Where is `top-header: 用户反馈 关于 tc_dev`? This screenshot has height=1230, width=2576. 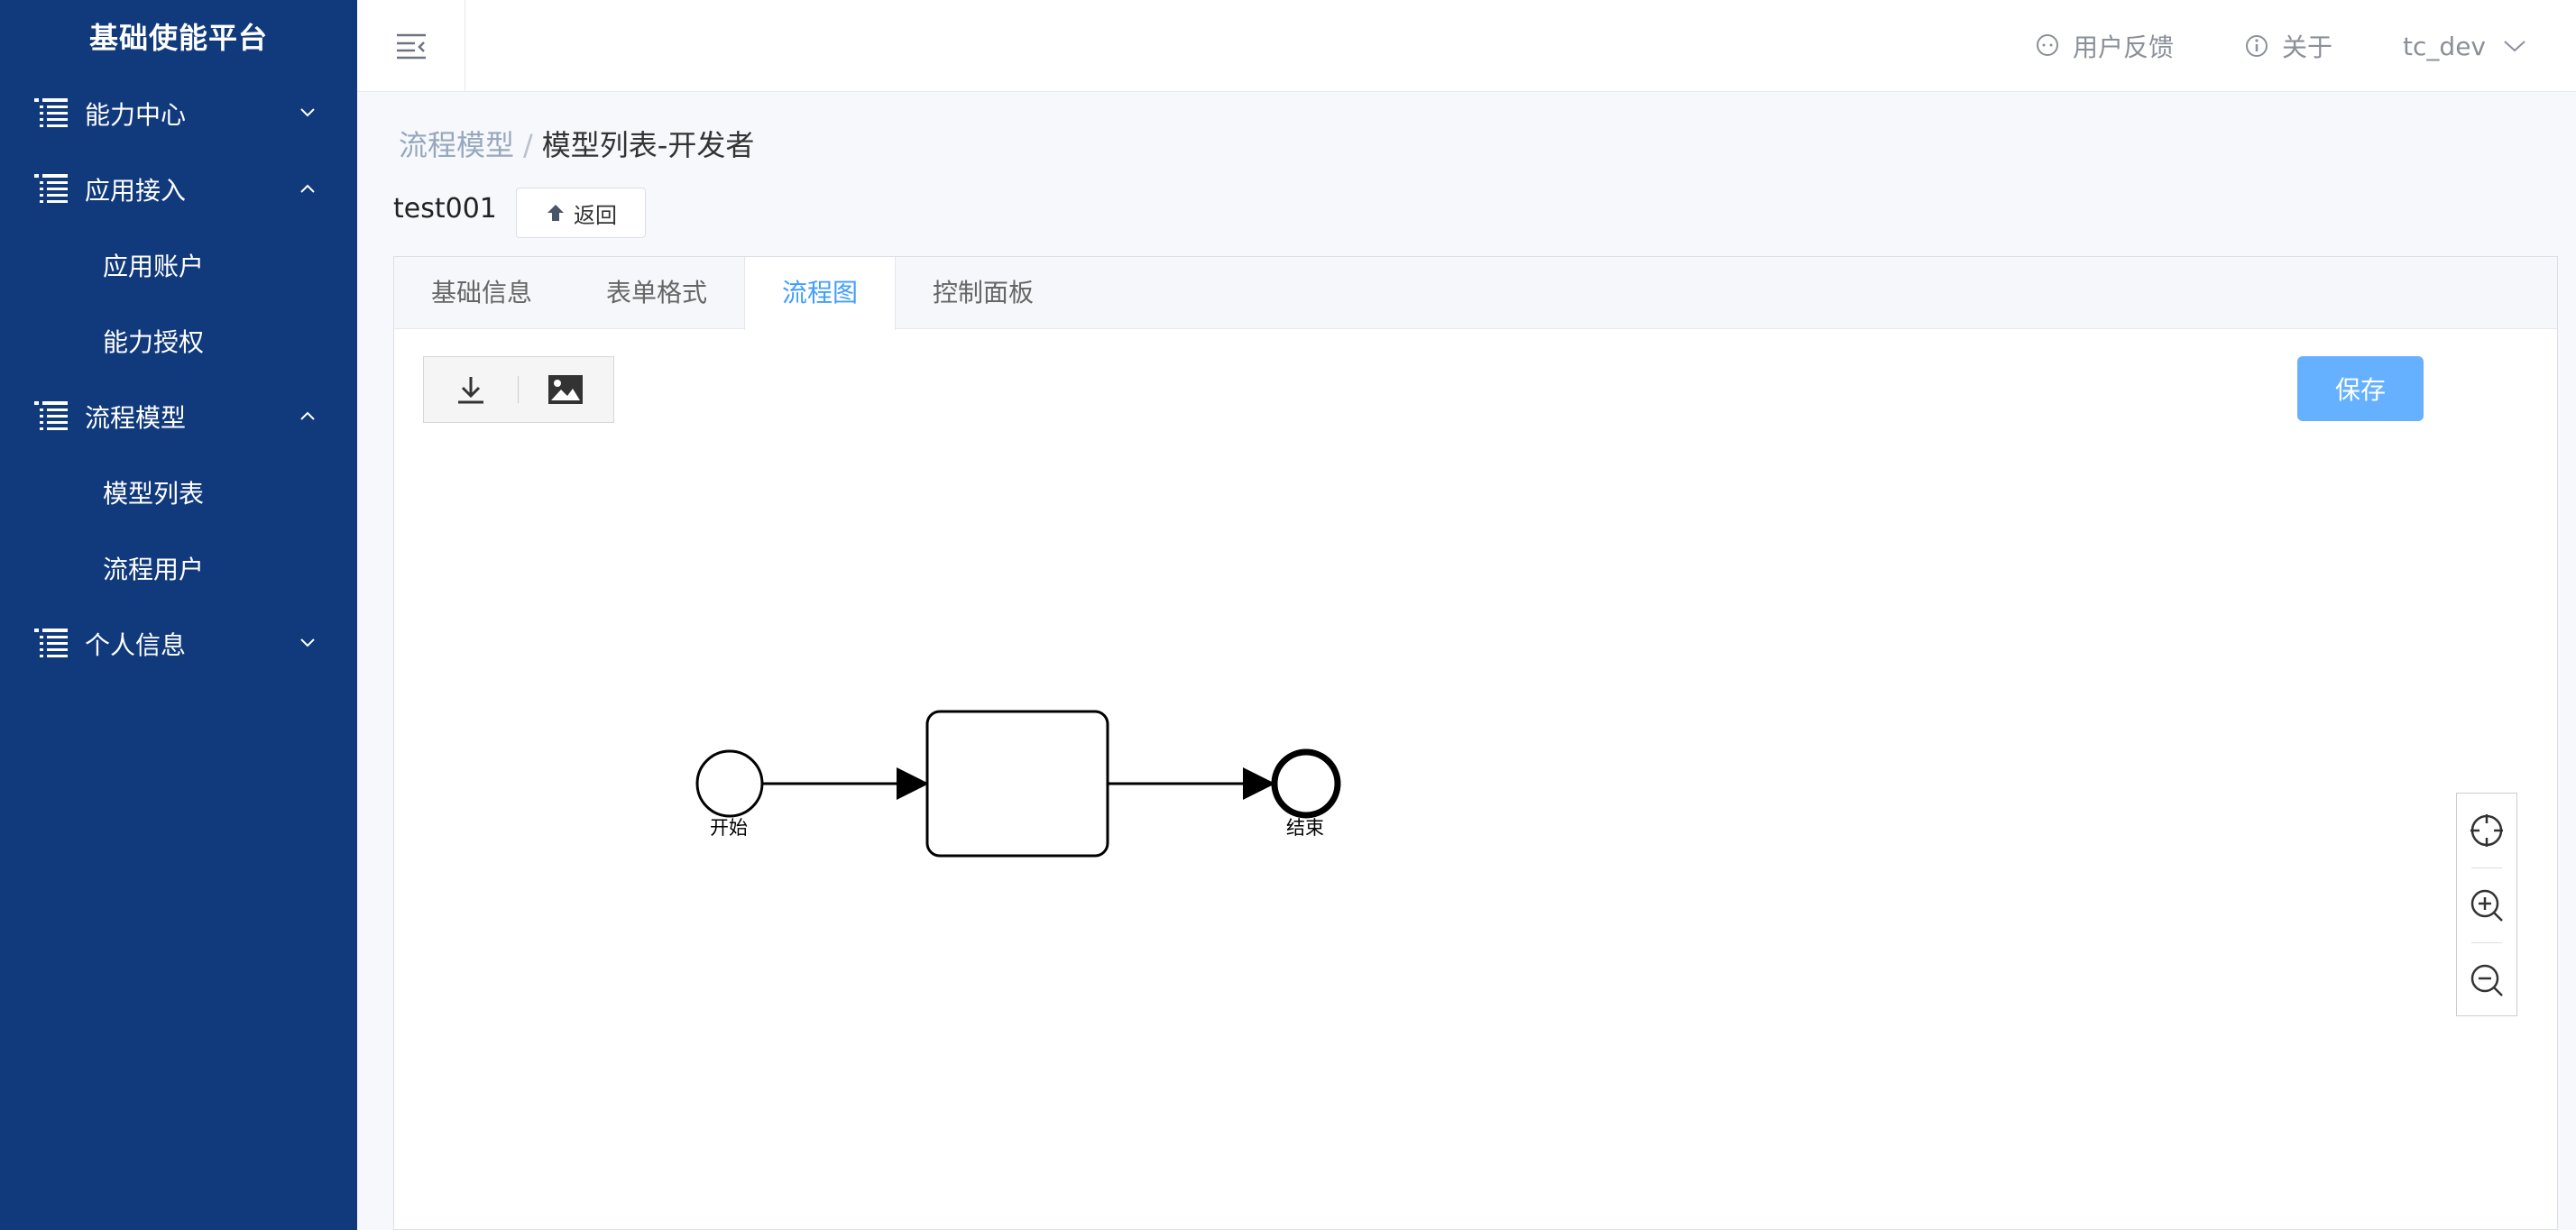
top-header: 用户反馈 关于 tc_dev is located at coordinates (1466, 46).